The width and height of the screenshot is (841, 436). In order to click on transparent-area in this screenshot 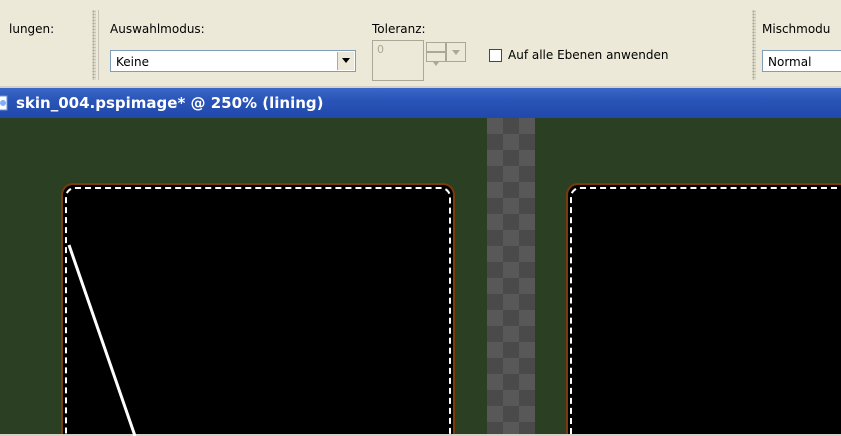, I will do `click(511, 276)`.